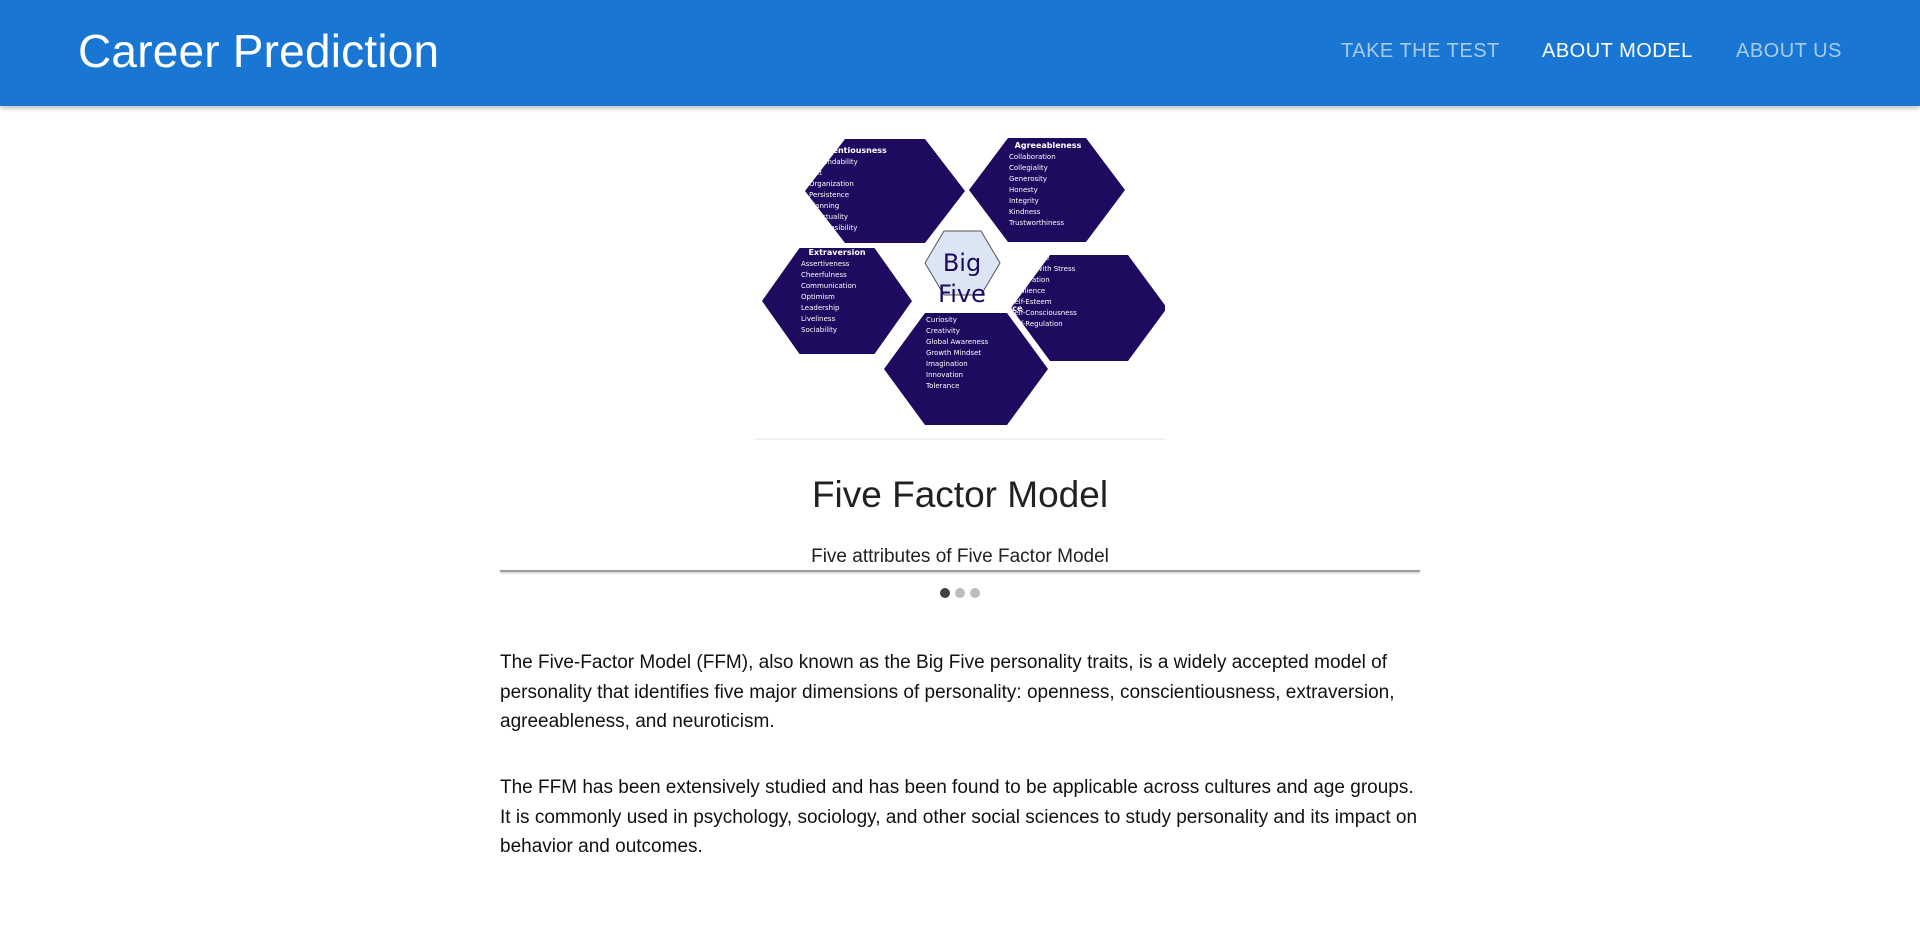 This screenshot has width=1920, height=952. What do you see at coordinates (960, 556) in the screenshot?
I see `slide-subtitle: Five attributes of Five Factor Model` at bounding box center [960, 556].